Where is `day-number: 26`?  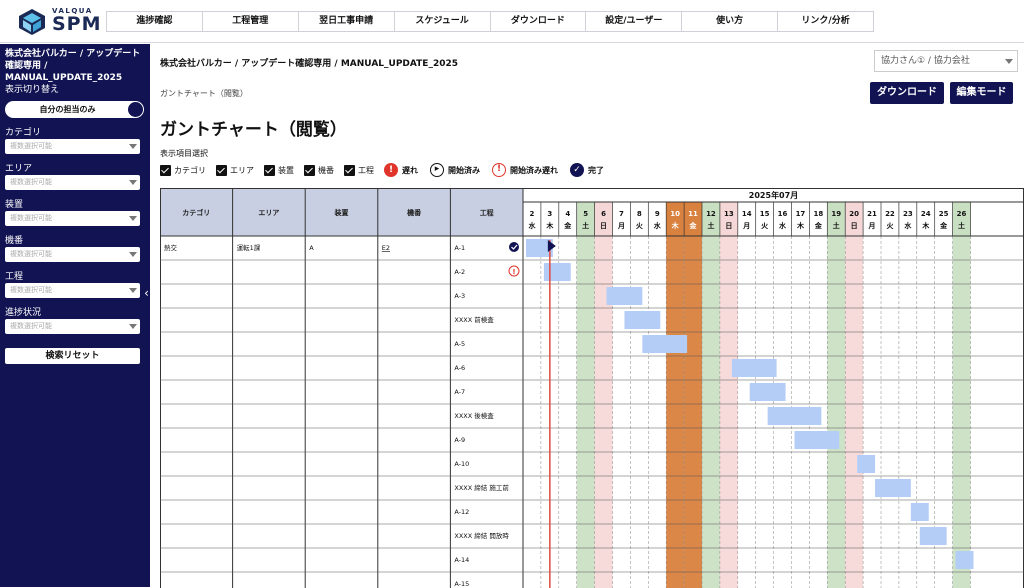 day-number: 26 is located at coordinates (962, 214).